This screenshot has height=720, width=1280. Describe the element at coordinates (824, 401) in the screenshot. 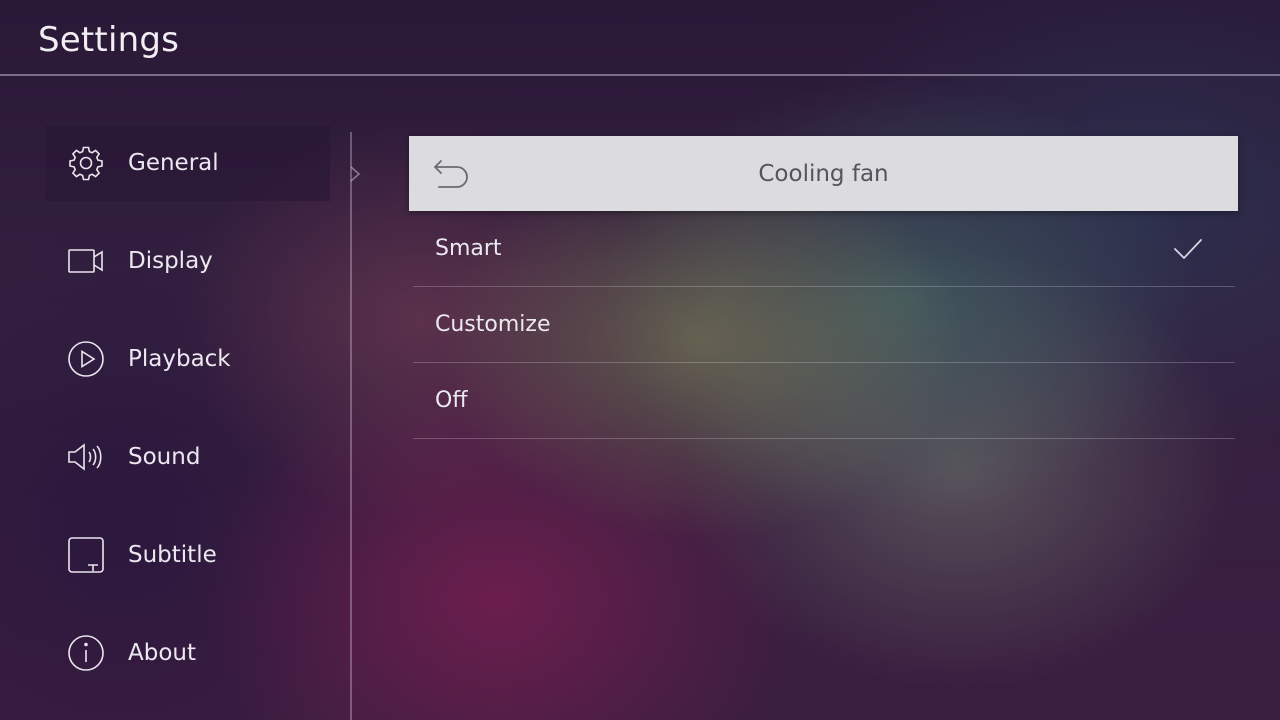

I see `option-off: Off` at that location.